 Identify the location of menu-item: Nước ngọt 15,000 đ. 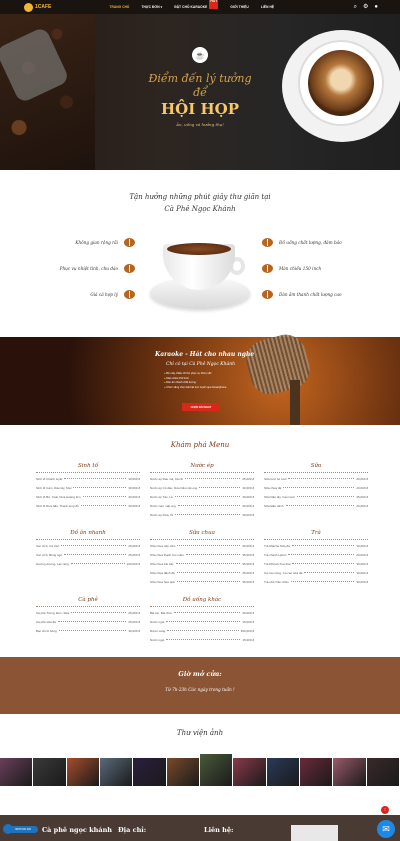
(202, 622).